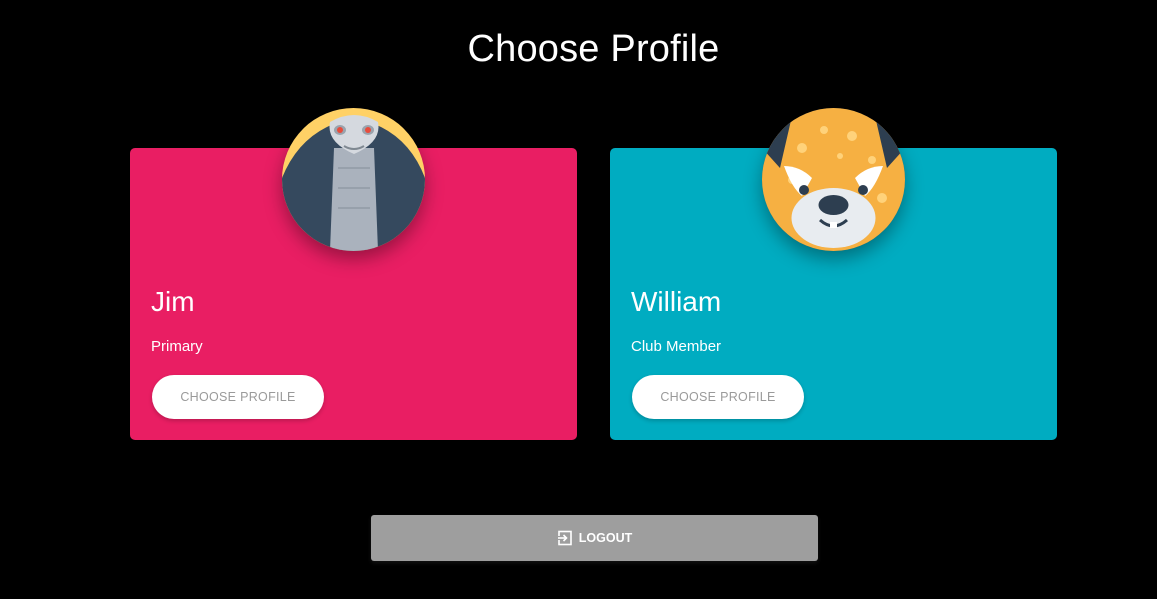 The image size is (1157, 599). I want to click on cobra-avatar, so click(353, 179).